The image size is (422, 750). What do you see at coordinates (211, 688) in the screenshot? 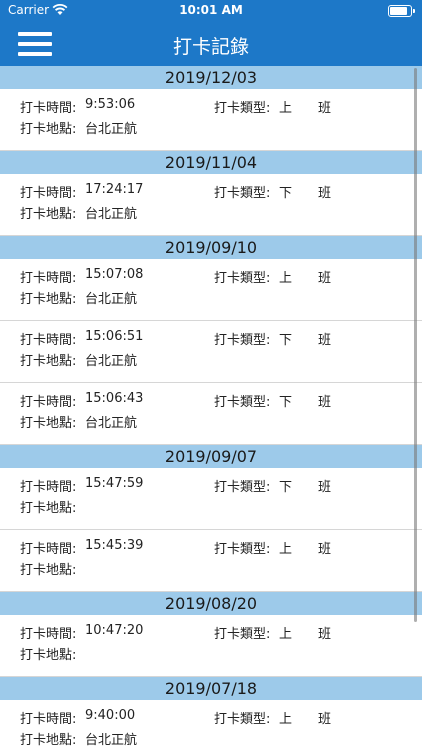
I see `date-section-header: 2019/07/18` at bounding box center [211, 688].